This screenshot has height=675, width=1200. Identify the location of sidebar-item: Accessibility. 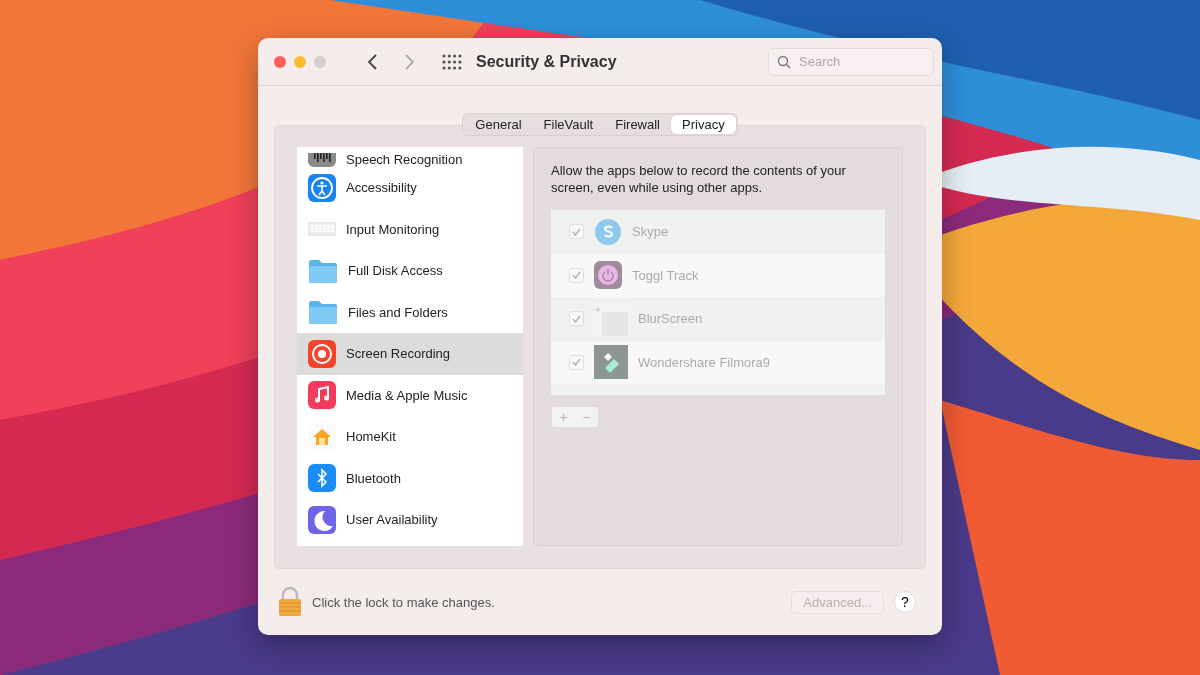
(410, 188).